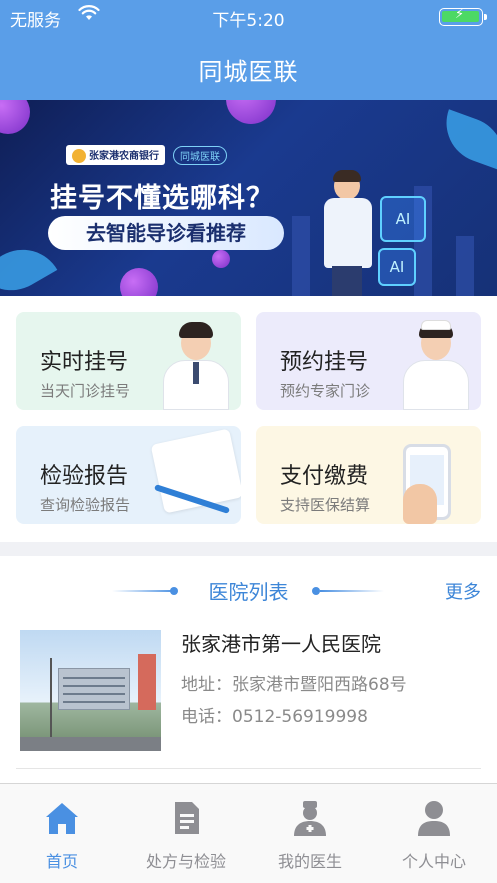 This screenshot has width=497, height=883. I want to click on tab-my-doctor: 我的医生, so click(310, 833).